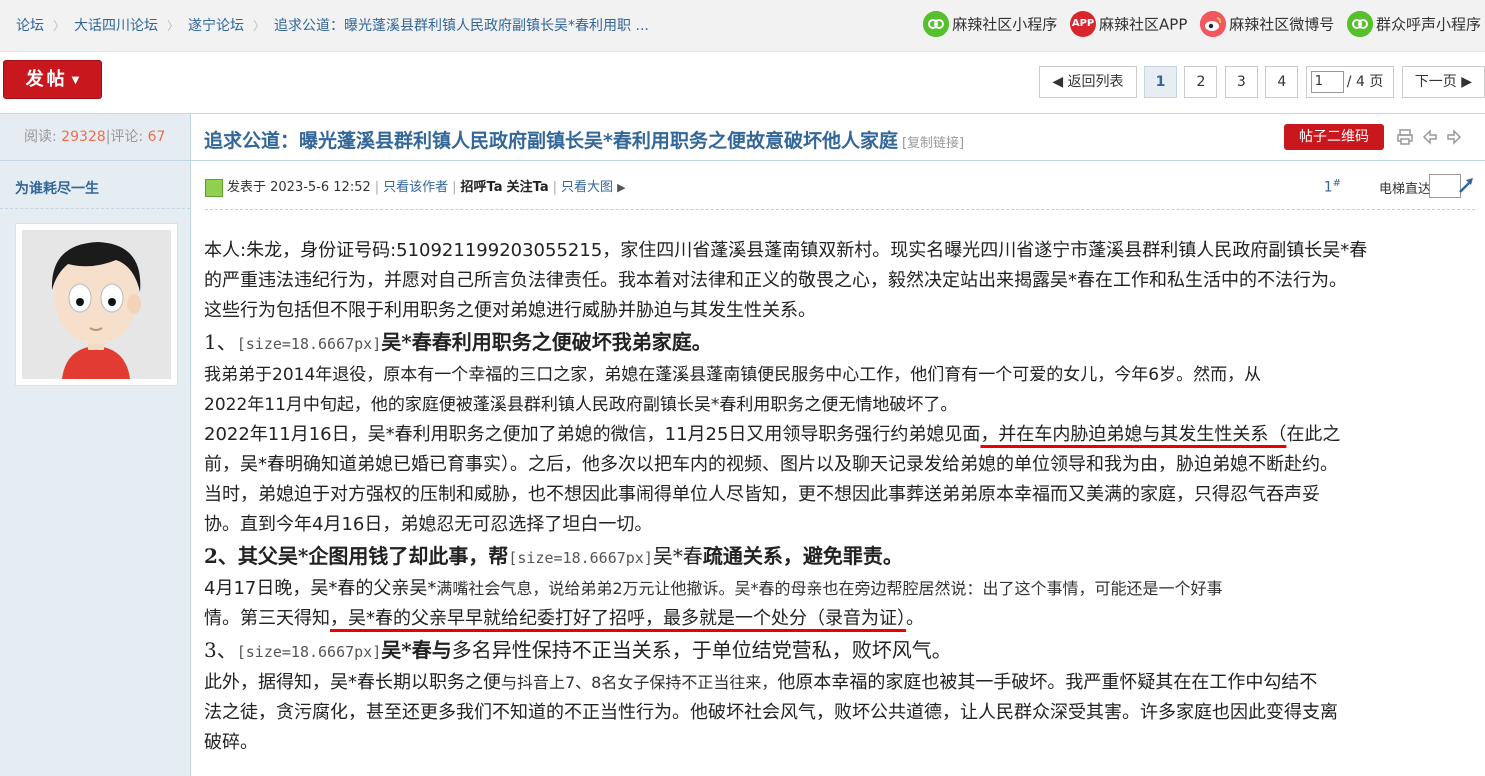 This screenshot has height=776, width=1485. What do you see at coordinates (1466, 187) in the screenshot?
I see `elevator-go-icon` at bounding box center [1466, 187].